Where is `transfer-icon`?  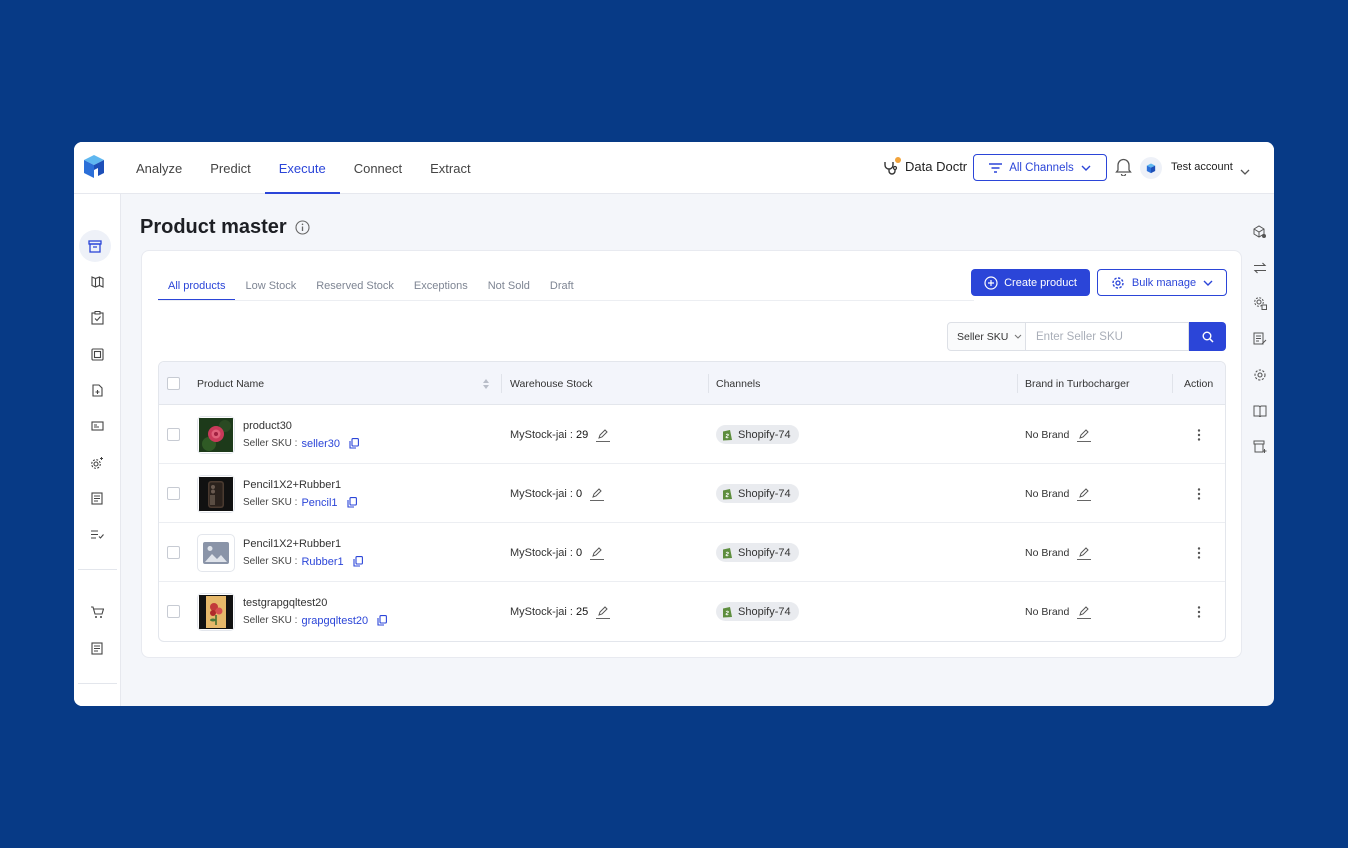
transfer-icon is located at coordinates (1260, 268).